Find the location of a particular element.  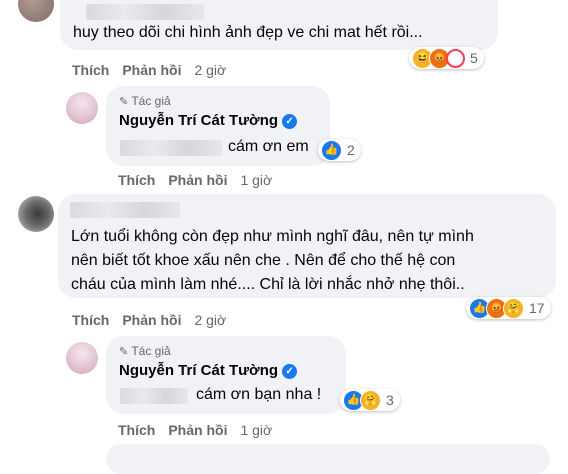

reaction-count: 5 is located at coordinates (474, 58).